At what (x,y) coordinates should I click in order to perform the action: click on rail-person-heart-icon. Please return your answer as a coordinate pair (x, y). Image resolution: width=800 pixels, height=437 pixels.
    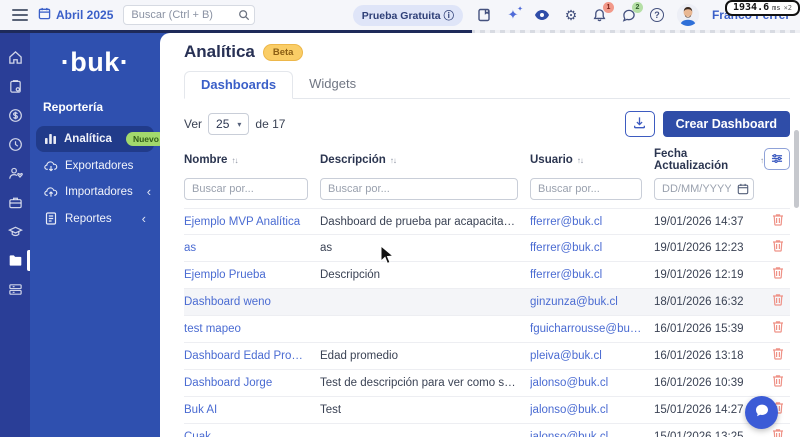
    Looking at the image, I should click on (15, 173).